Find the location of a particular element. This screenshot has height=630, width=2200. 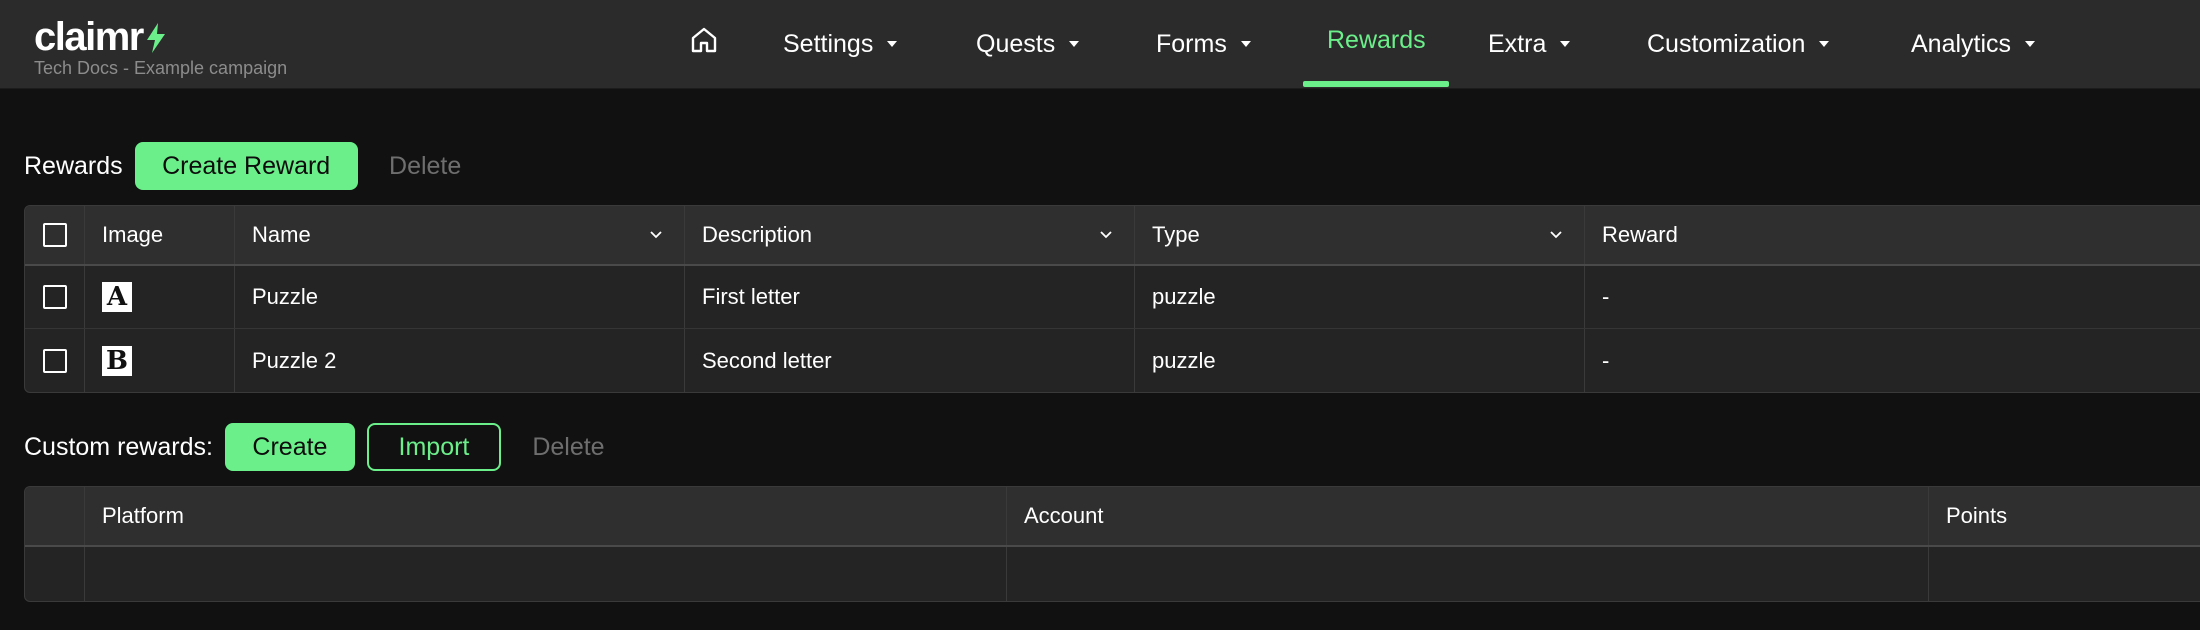

nav-rewards: Rewards is located at coordinates (1376, 42).